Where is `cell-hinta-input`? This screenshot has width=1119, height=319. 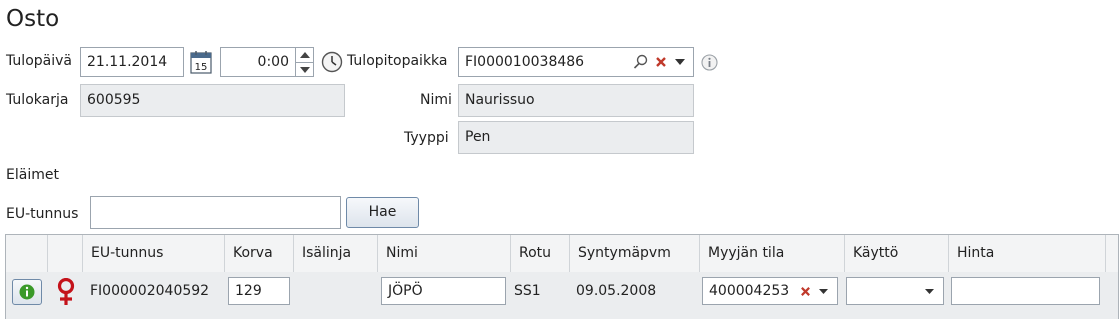 cell-hinta-input is located at coordinates (1025, 291).